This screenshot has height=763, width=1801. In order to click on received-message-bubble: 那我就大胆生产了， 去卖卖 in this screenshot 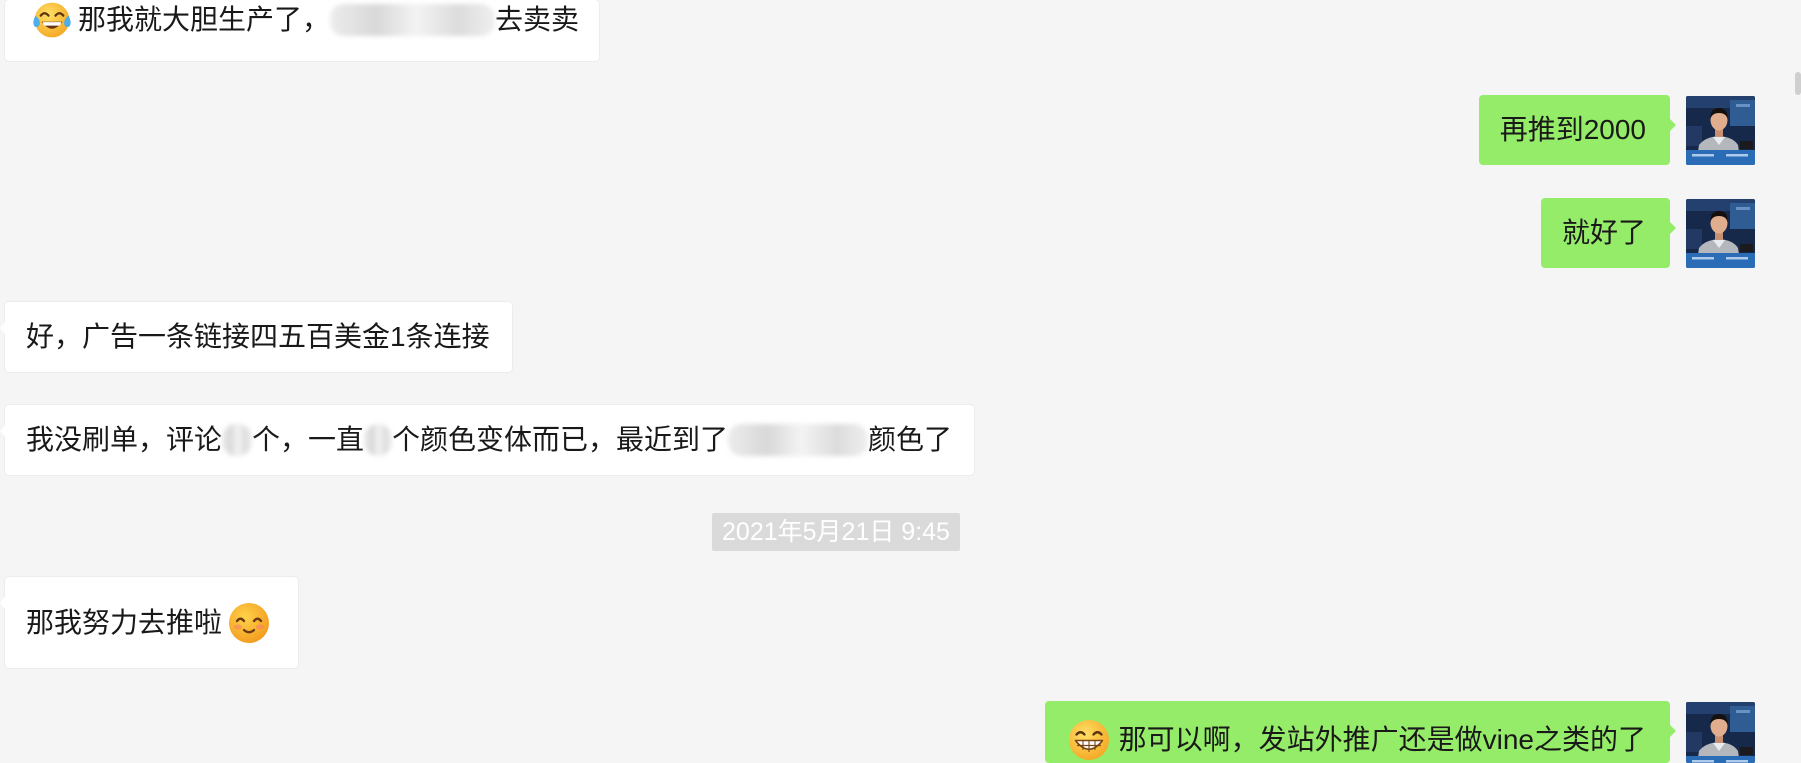, I will do `click(302, 30)`.